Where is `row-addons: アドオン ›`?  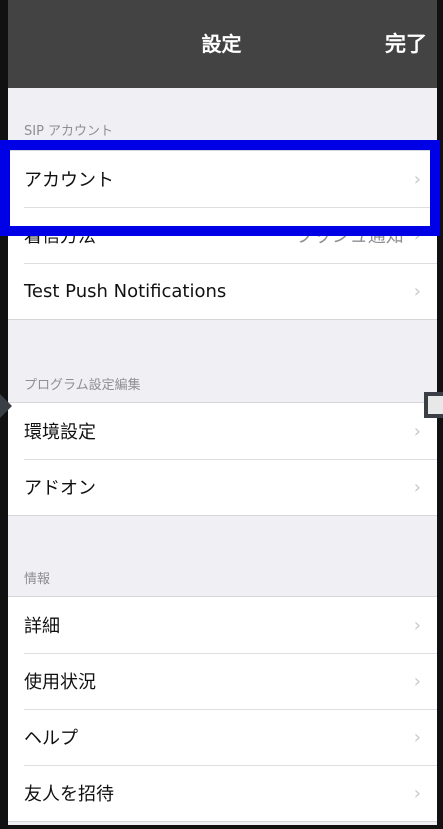 row-addons: アドオン › is located at coordinates (221, 487).